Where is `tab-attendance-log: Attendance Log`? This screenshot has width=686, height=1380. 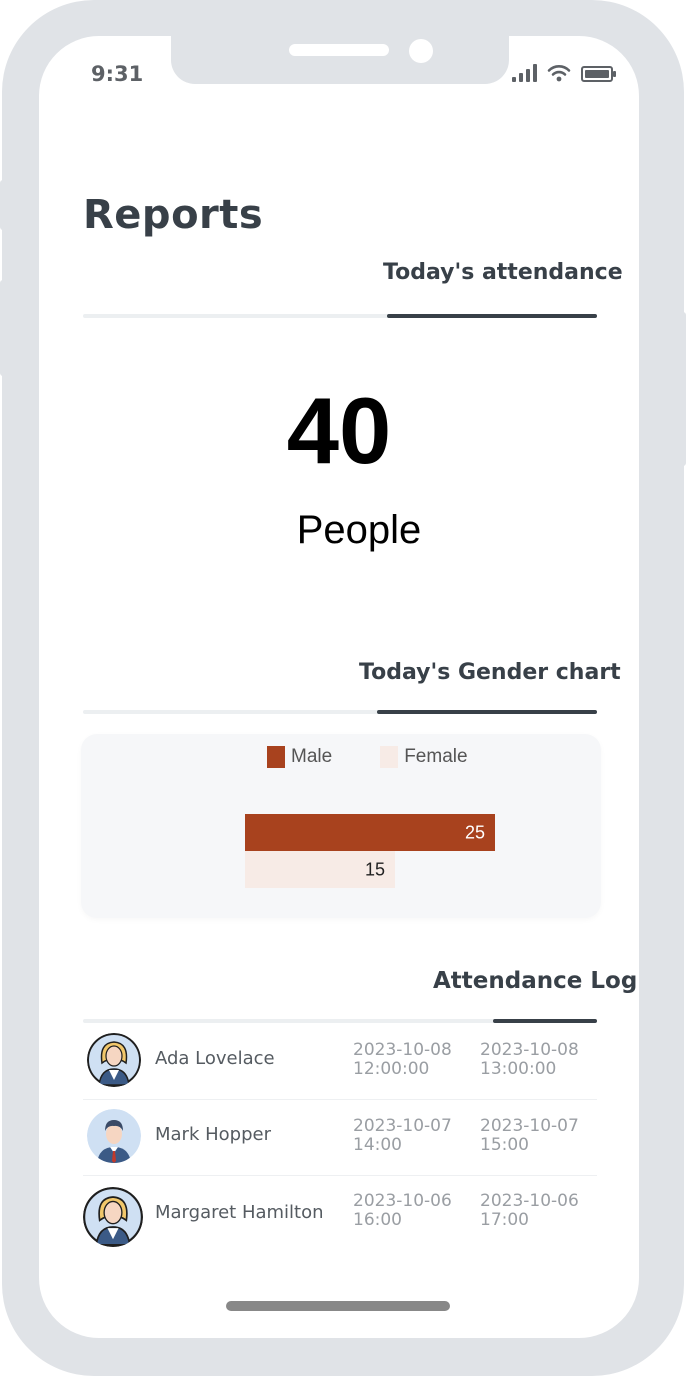
tab-attendance-log: Attendance Log is located at coordinates (535, 981).